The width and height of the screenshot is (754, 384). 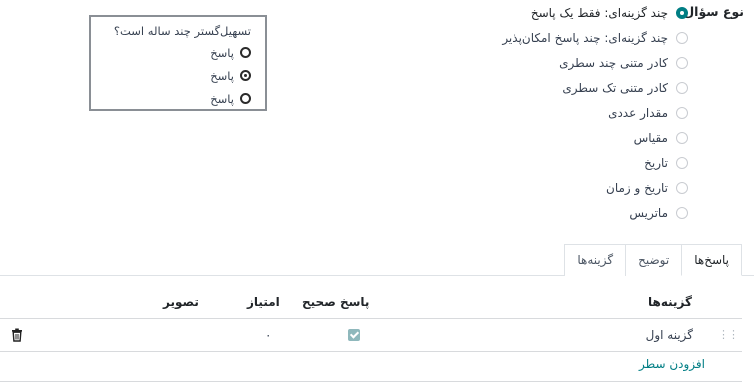 I want to click on question-type-option: مقدار عددی, so click(x=563, y=112).